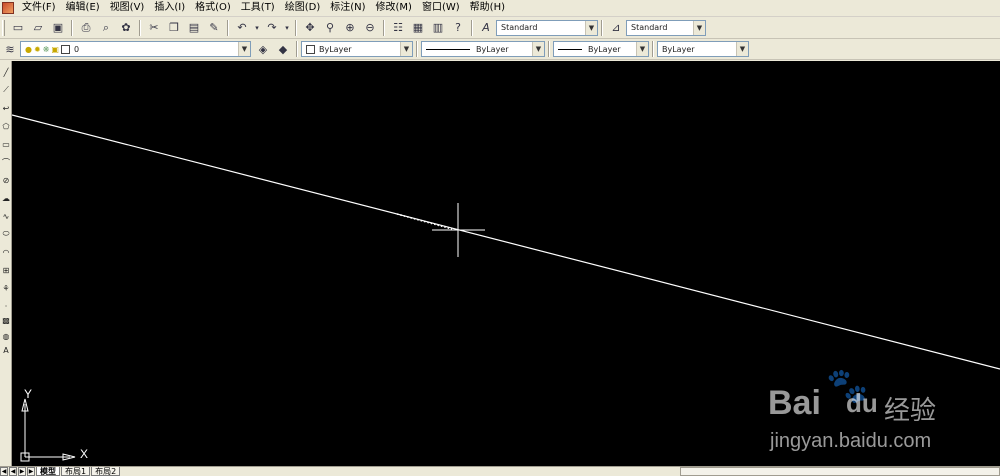 This screenshot has height=476, width=1000. I want to click on print-icon: ⎙, so click(86, 28).